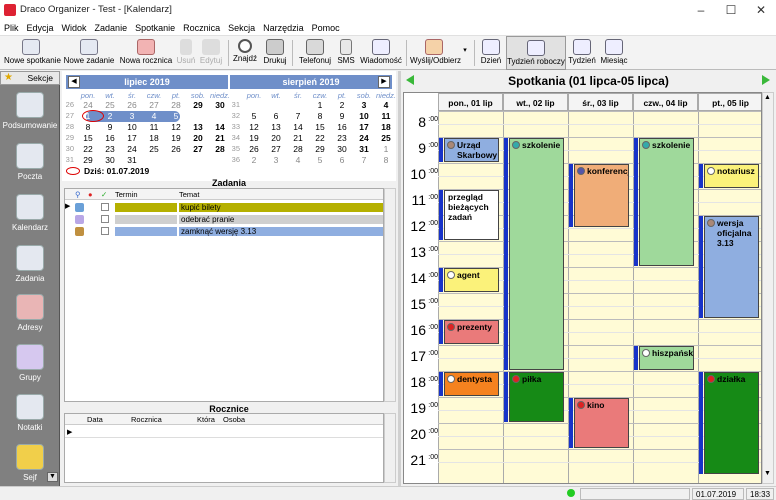 Image resolution: width=776 pixels, height=500 pixels. Describe the element at coordinates (201, 28) in the screenshot. I see `menu-rocznica: Rocznica` at that location.